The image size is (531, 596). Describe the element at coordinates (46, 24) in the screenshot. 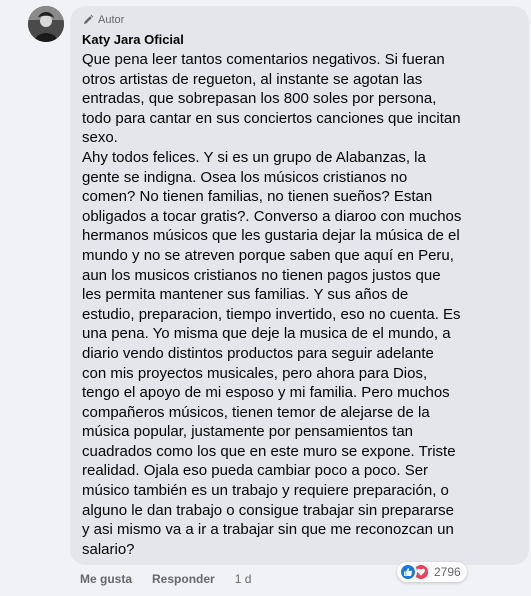

I see `avatar` at that location.